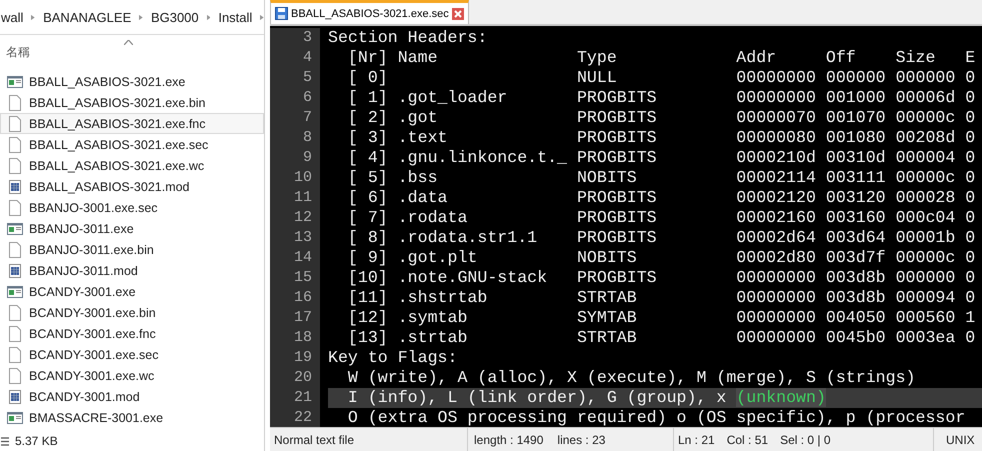 The width and height of the screenshot is (982, 451). I want to click on file-type-label: Normal text file, so click(369, 439).